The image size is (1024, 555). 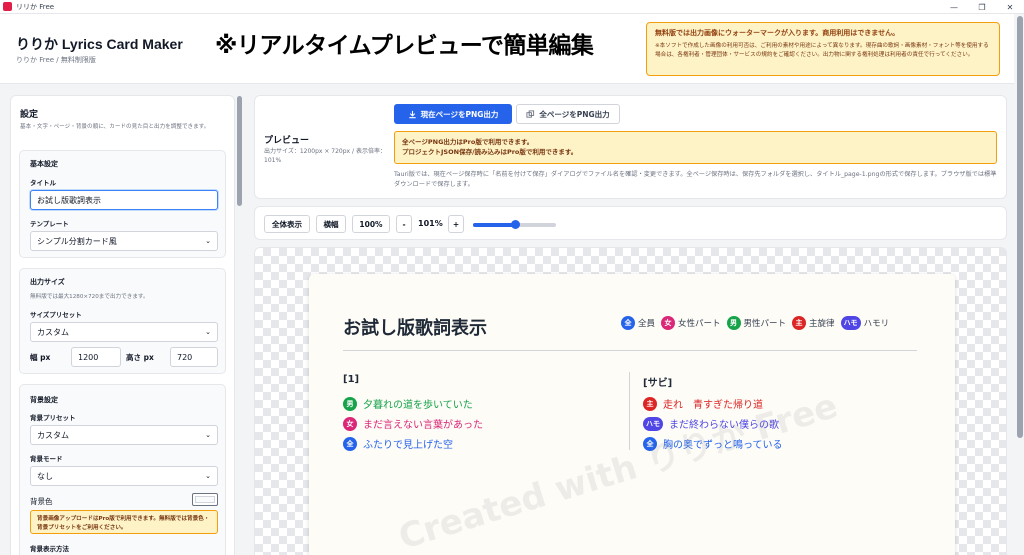 What do you see at coordinates (512, 7) in the screenshot?
I see `window-titlebar: リリか Free — ❐ ✕` at bounding box center [512, 7].